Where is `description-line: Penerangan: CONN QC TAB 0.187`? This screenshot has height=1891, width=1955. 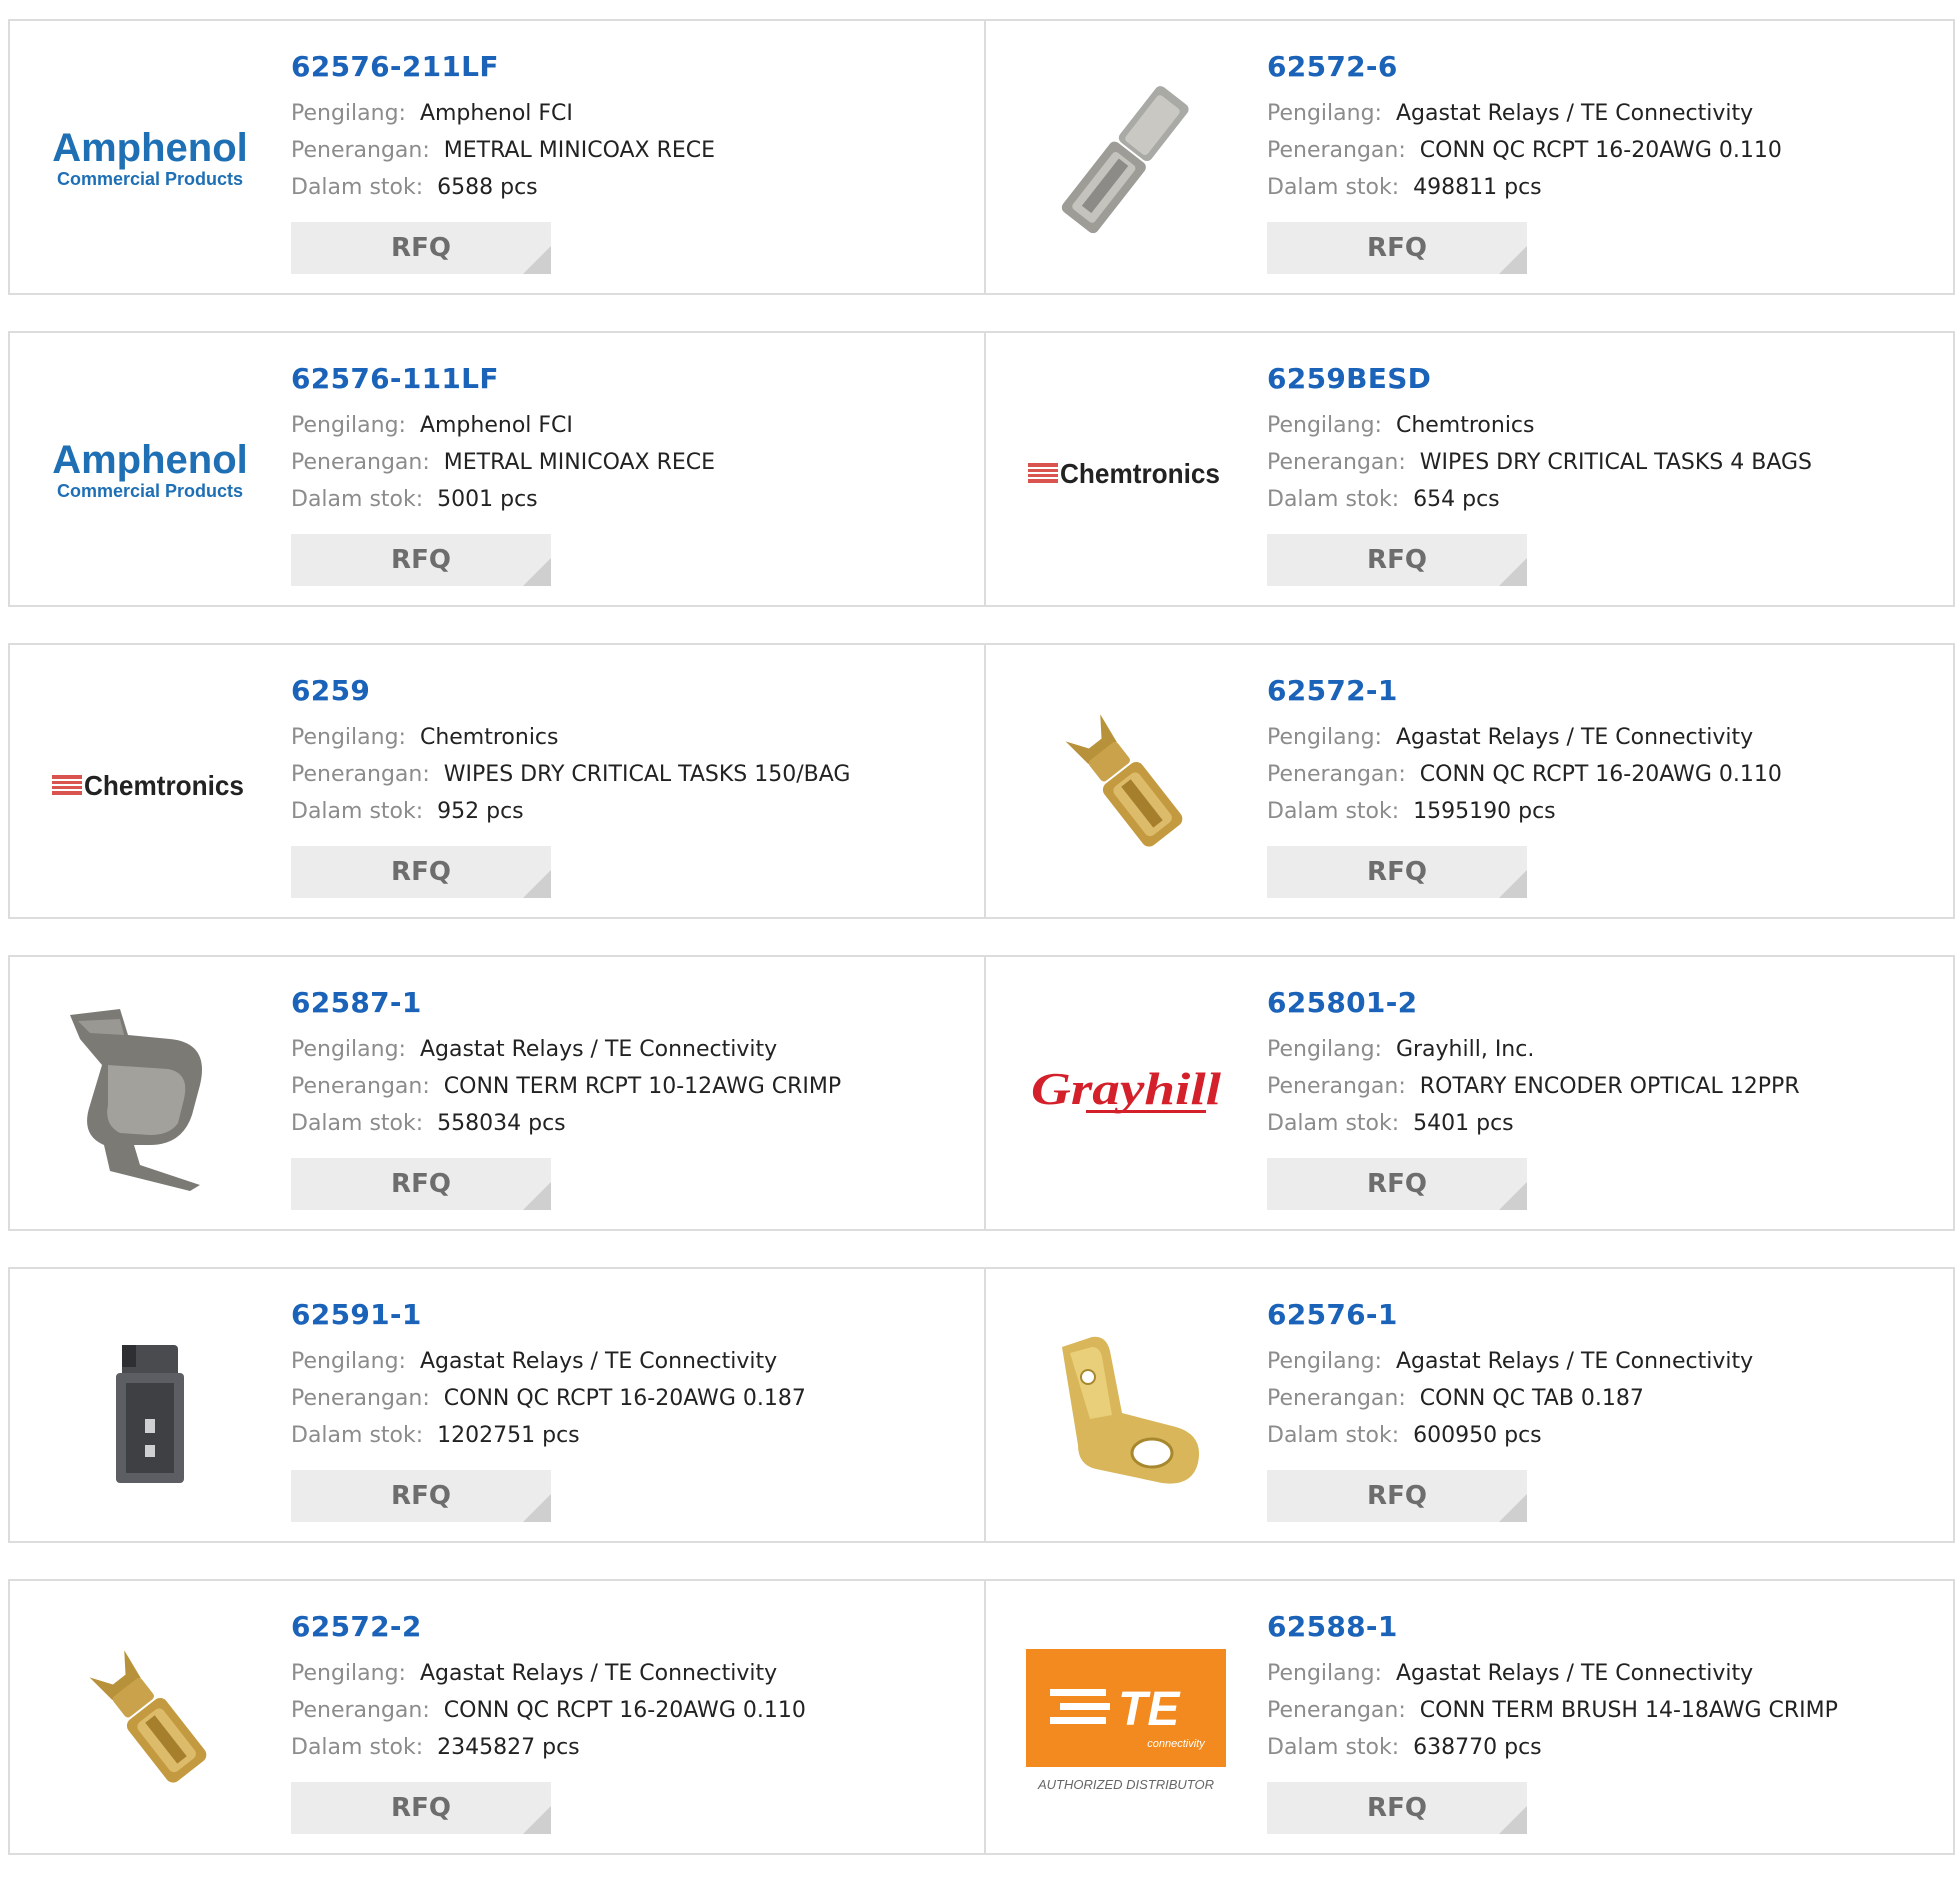 description-line: Penerangan: CONN QC TAB 0.187 is located at coordinates (1600, 1398).